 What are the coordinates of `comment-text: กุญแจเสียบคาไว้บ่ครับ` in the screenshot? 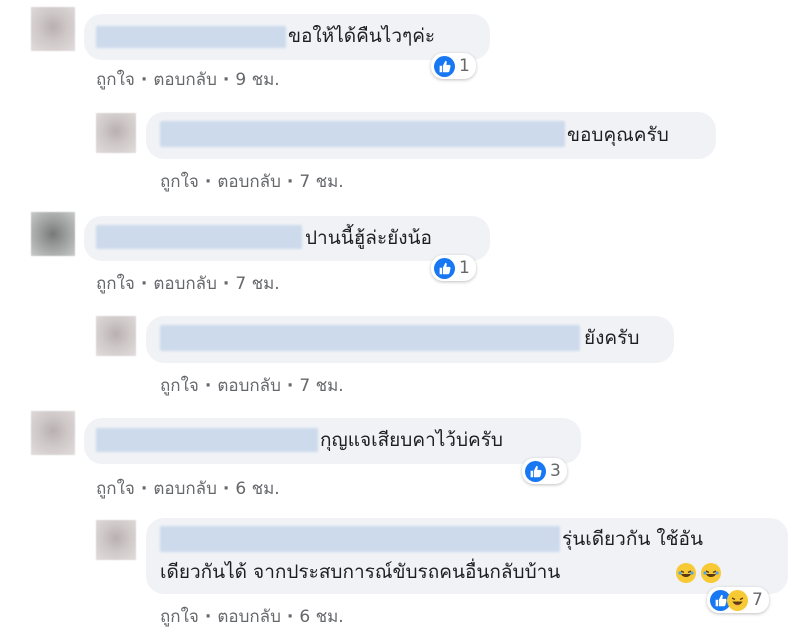 It's located at (411, 440).